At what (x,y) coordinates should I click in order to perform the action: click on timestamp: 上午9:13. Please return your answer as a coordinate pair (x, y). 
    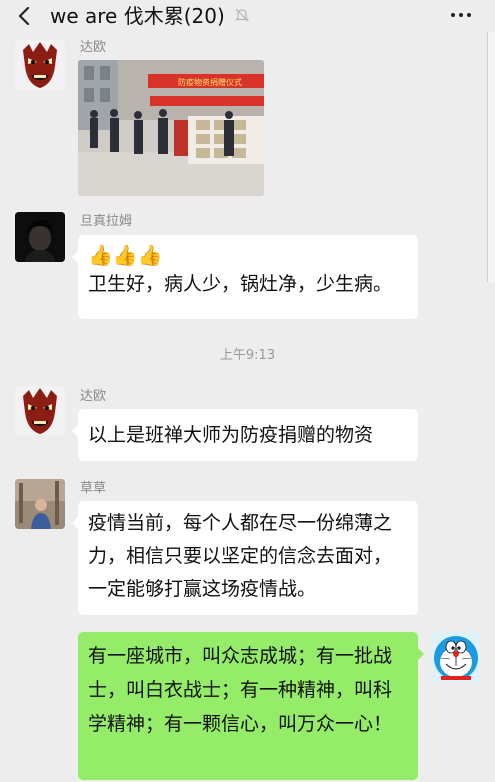
    Looking at the image, I should click on (247, 355).